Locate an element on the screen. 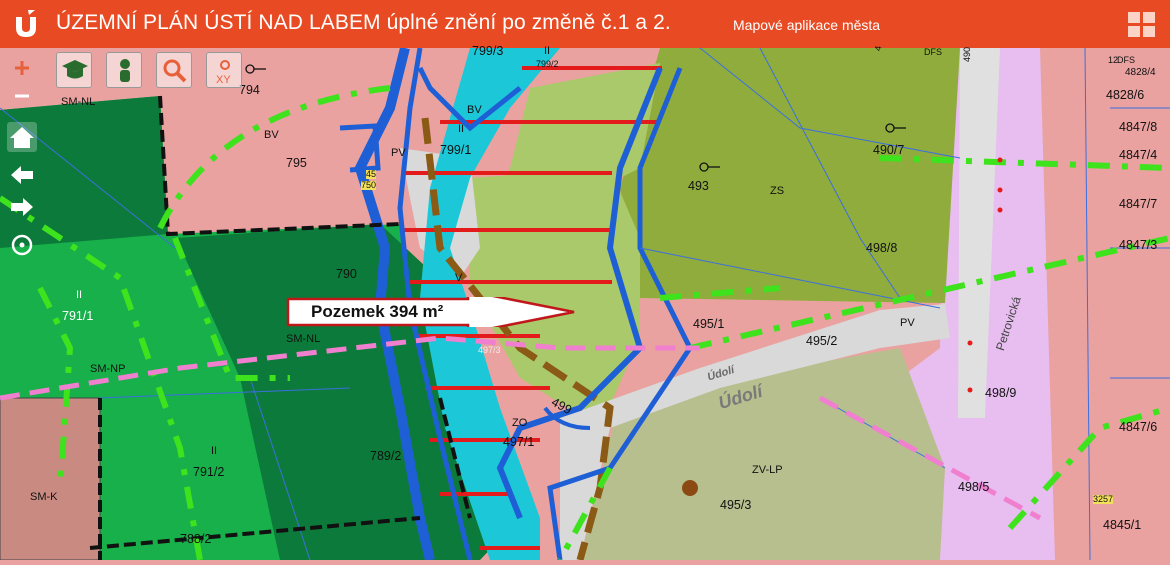 This screenshot has height=565, width=1170. parcel-label: 4847/8 is located at coordinates (1138, 127).